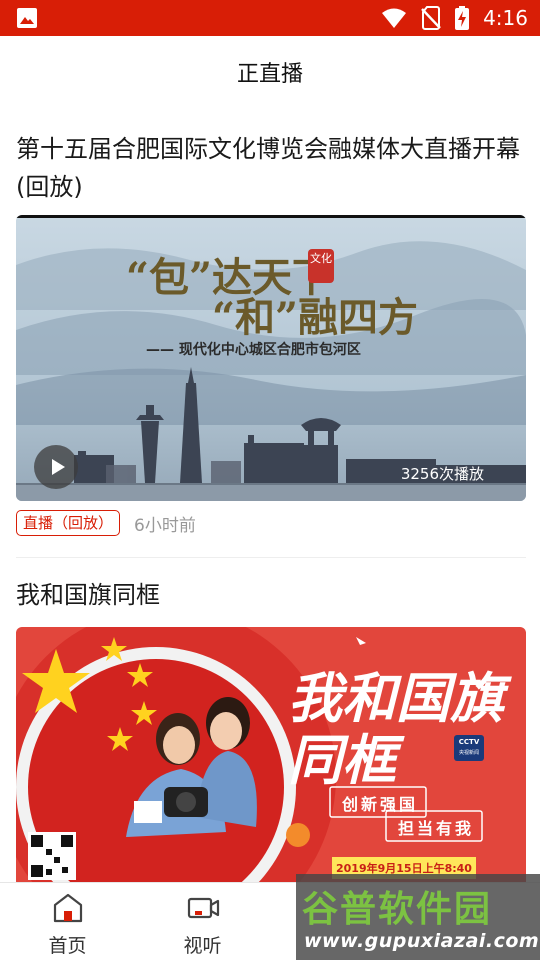  I want to click on article-title: 第十五届合肥国际文化博览会融媒体大直播开幕(回放), so click(271, 168).